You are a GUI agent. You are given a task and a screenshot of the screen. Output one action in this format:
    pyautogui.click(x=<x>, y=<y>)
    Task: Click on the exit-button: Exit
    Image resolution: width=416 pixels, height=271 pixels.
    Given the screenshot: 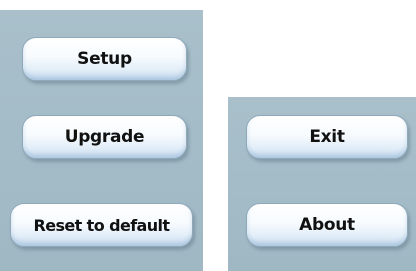 What is the action you would take?
    pyautogui.click(x=327, y=137)
    